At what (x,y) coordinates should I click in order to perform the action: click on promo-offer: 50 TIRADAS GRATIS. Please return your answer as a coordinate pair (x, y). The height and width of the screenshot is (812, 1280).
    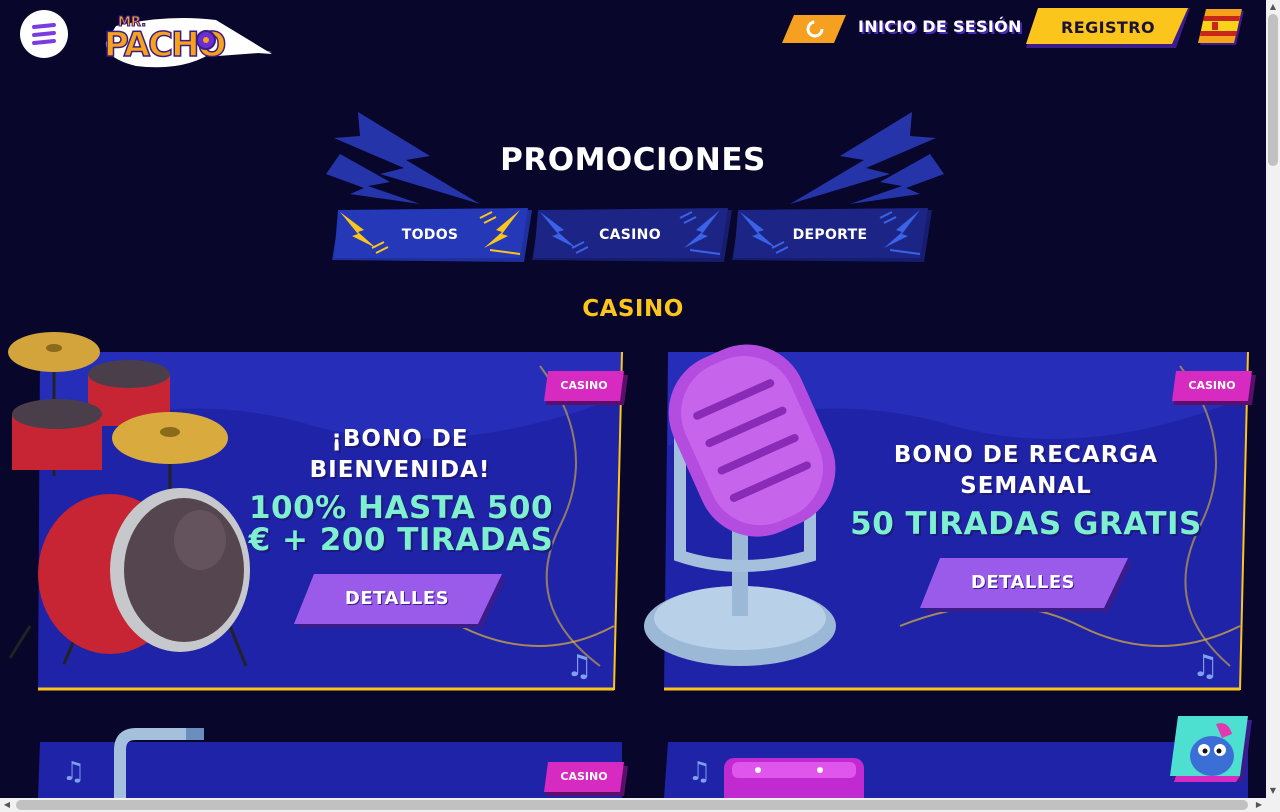
    Looking at the image, I should click on (1026, 524).